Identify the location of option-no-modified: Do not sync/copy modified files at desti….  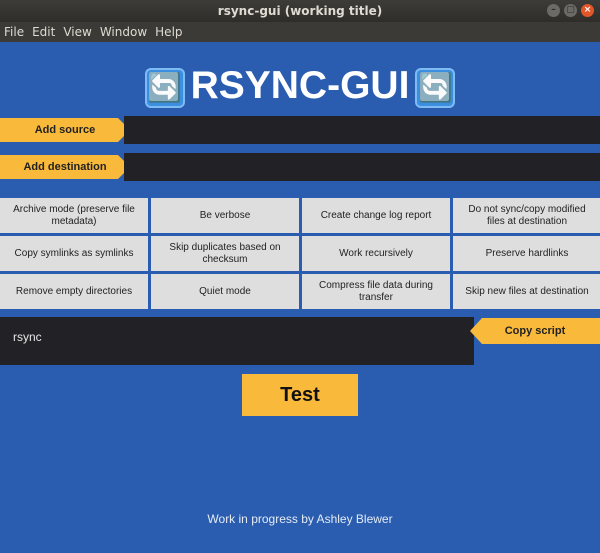
(526, 215).